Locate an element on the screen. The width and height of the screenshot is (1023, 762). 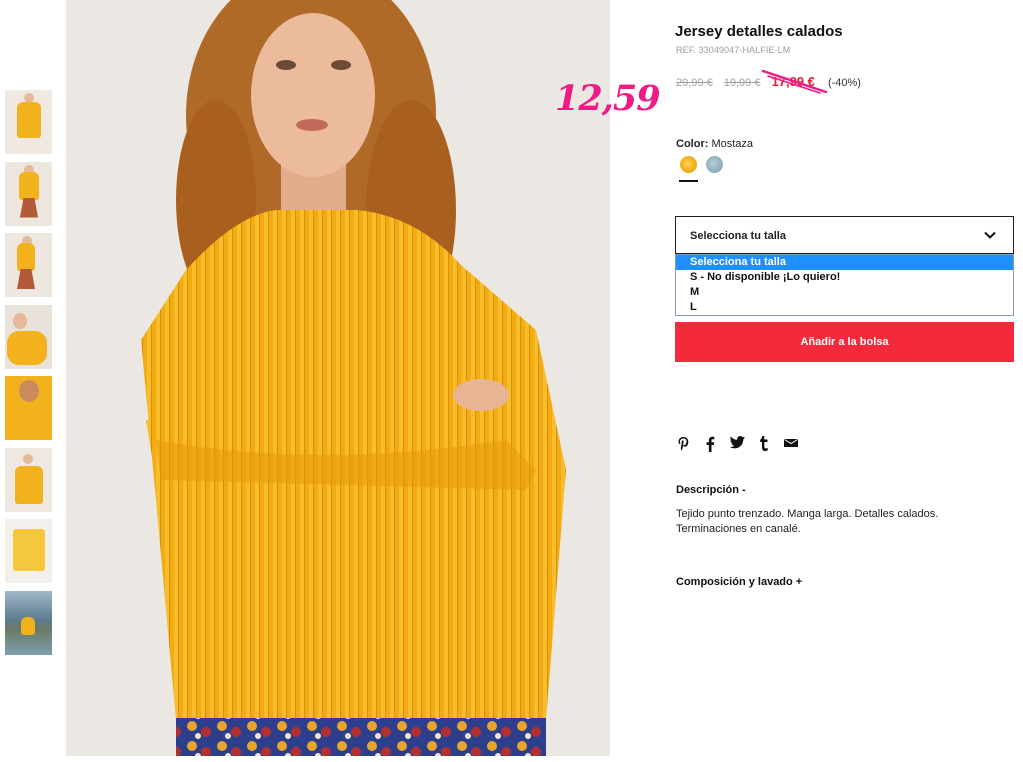
product-reference: REF. 33049047-HALFIE-LM is located at coordinates (733, 50).